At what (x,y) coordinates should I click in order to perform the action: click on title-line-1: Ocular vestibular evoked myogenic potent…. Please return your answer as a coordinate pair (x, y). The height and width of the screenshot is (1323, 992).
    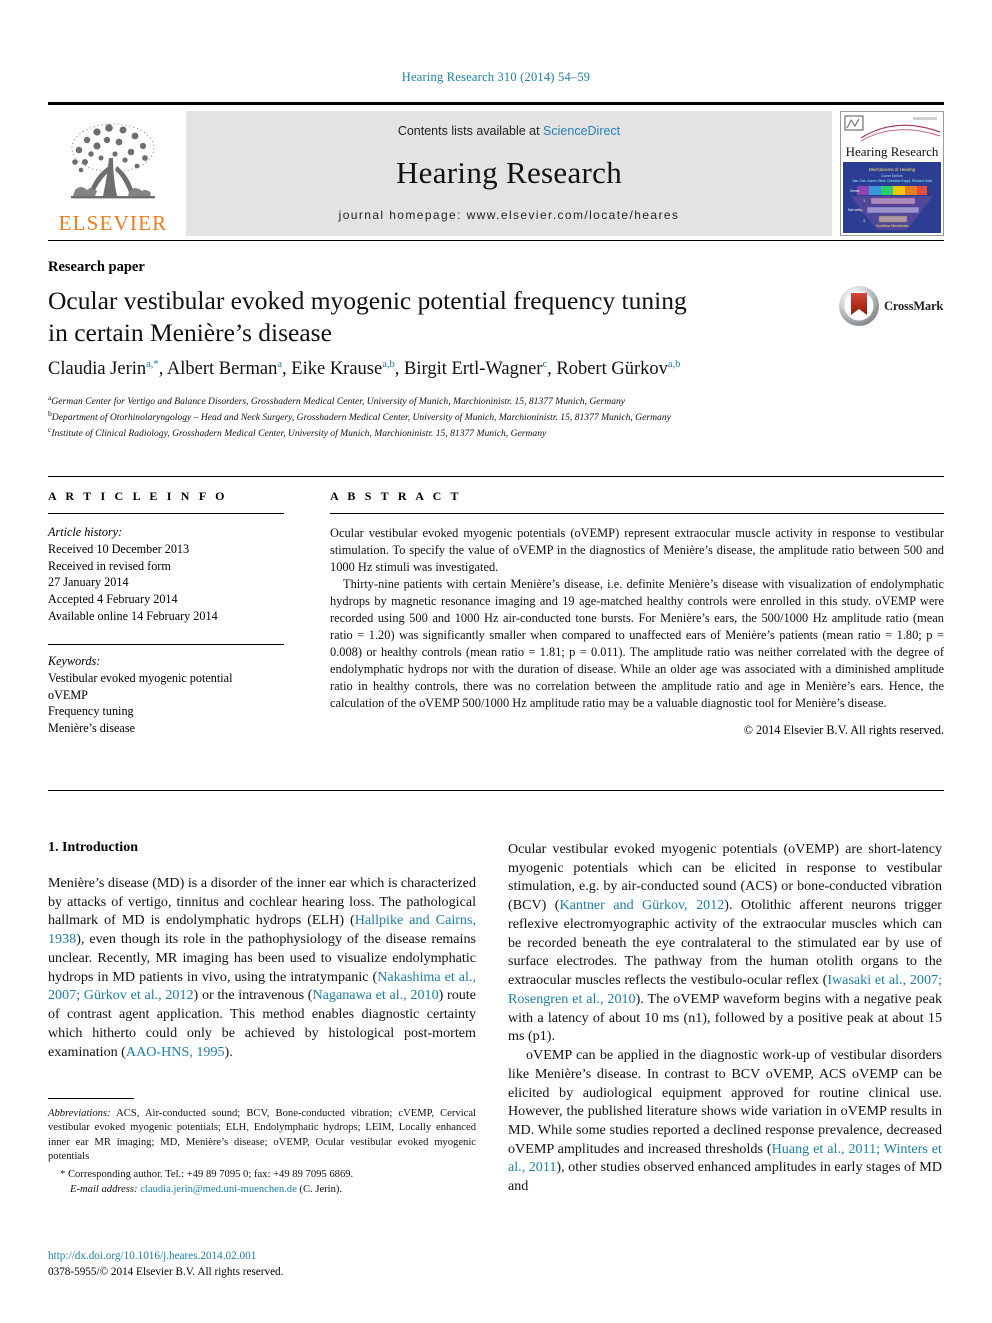
    Looking at the image, I should click on (367, 300).